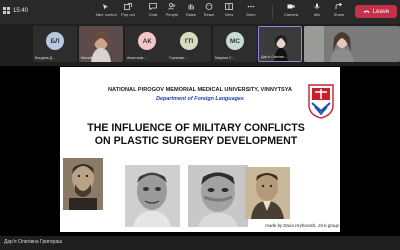  Describe the element at coordinates (105, 7) in the screenshot. I see `take-control-icon` at that location.